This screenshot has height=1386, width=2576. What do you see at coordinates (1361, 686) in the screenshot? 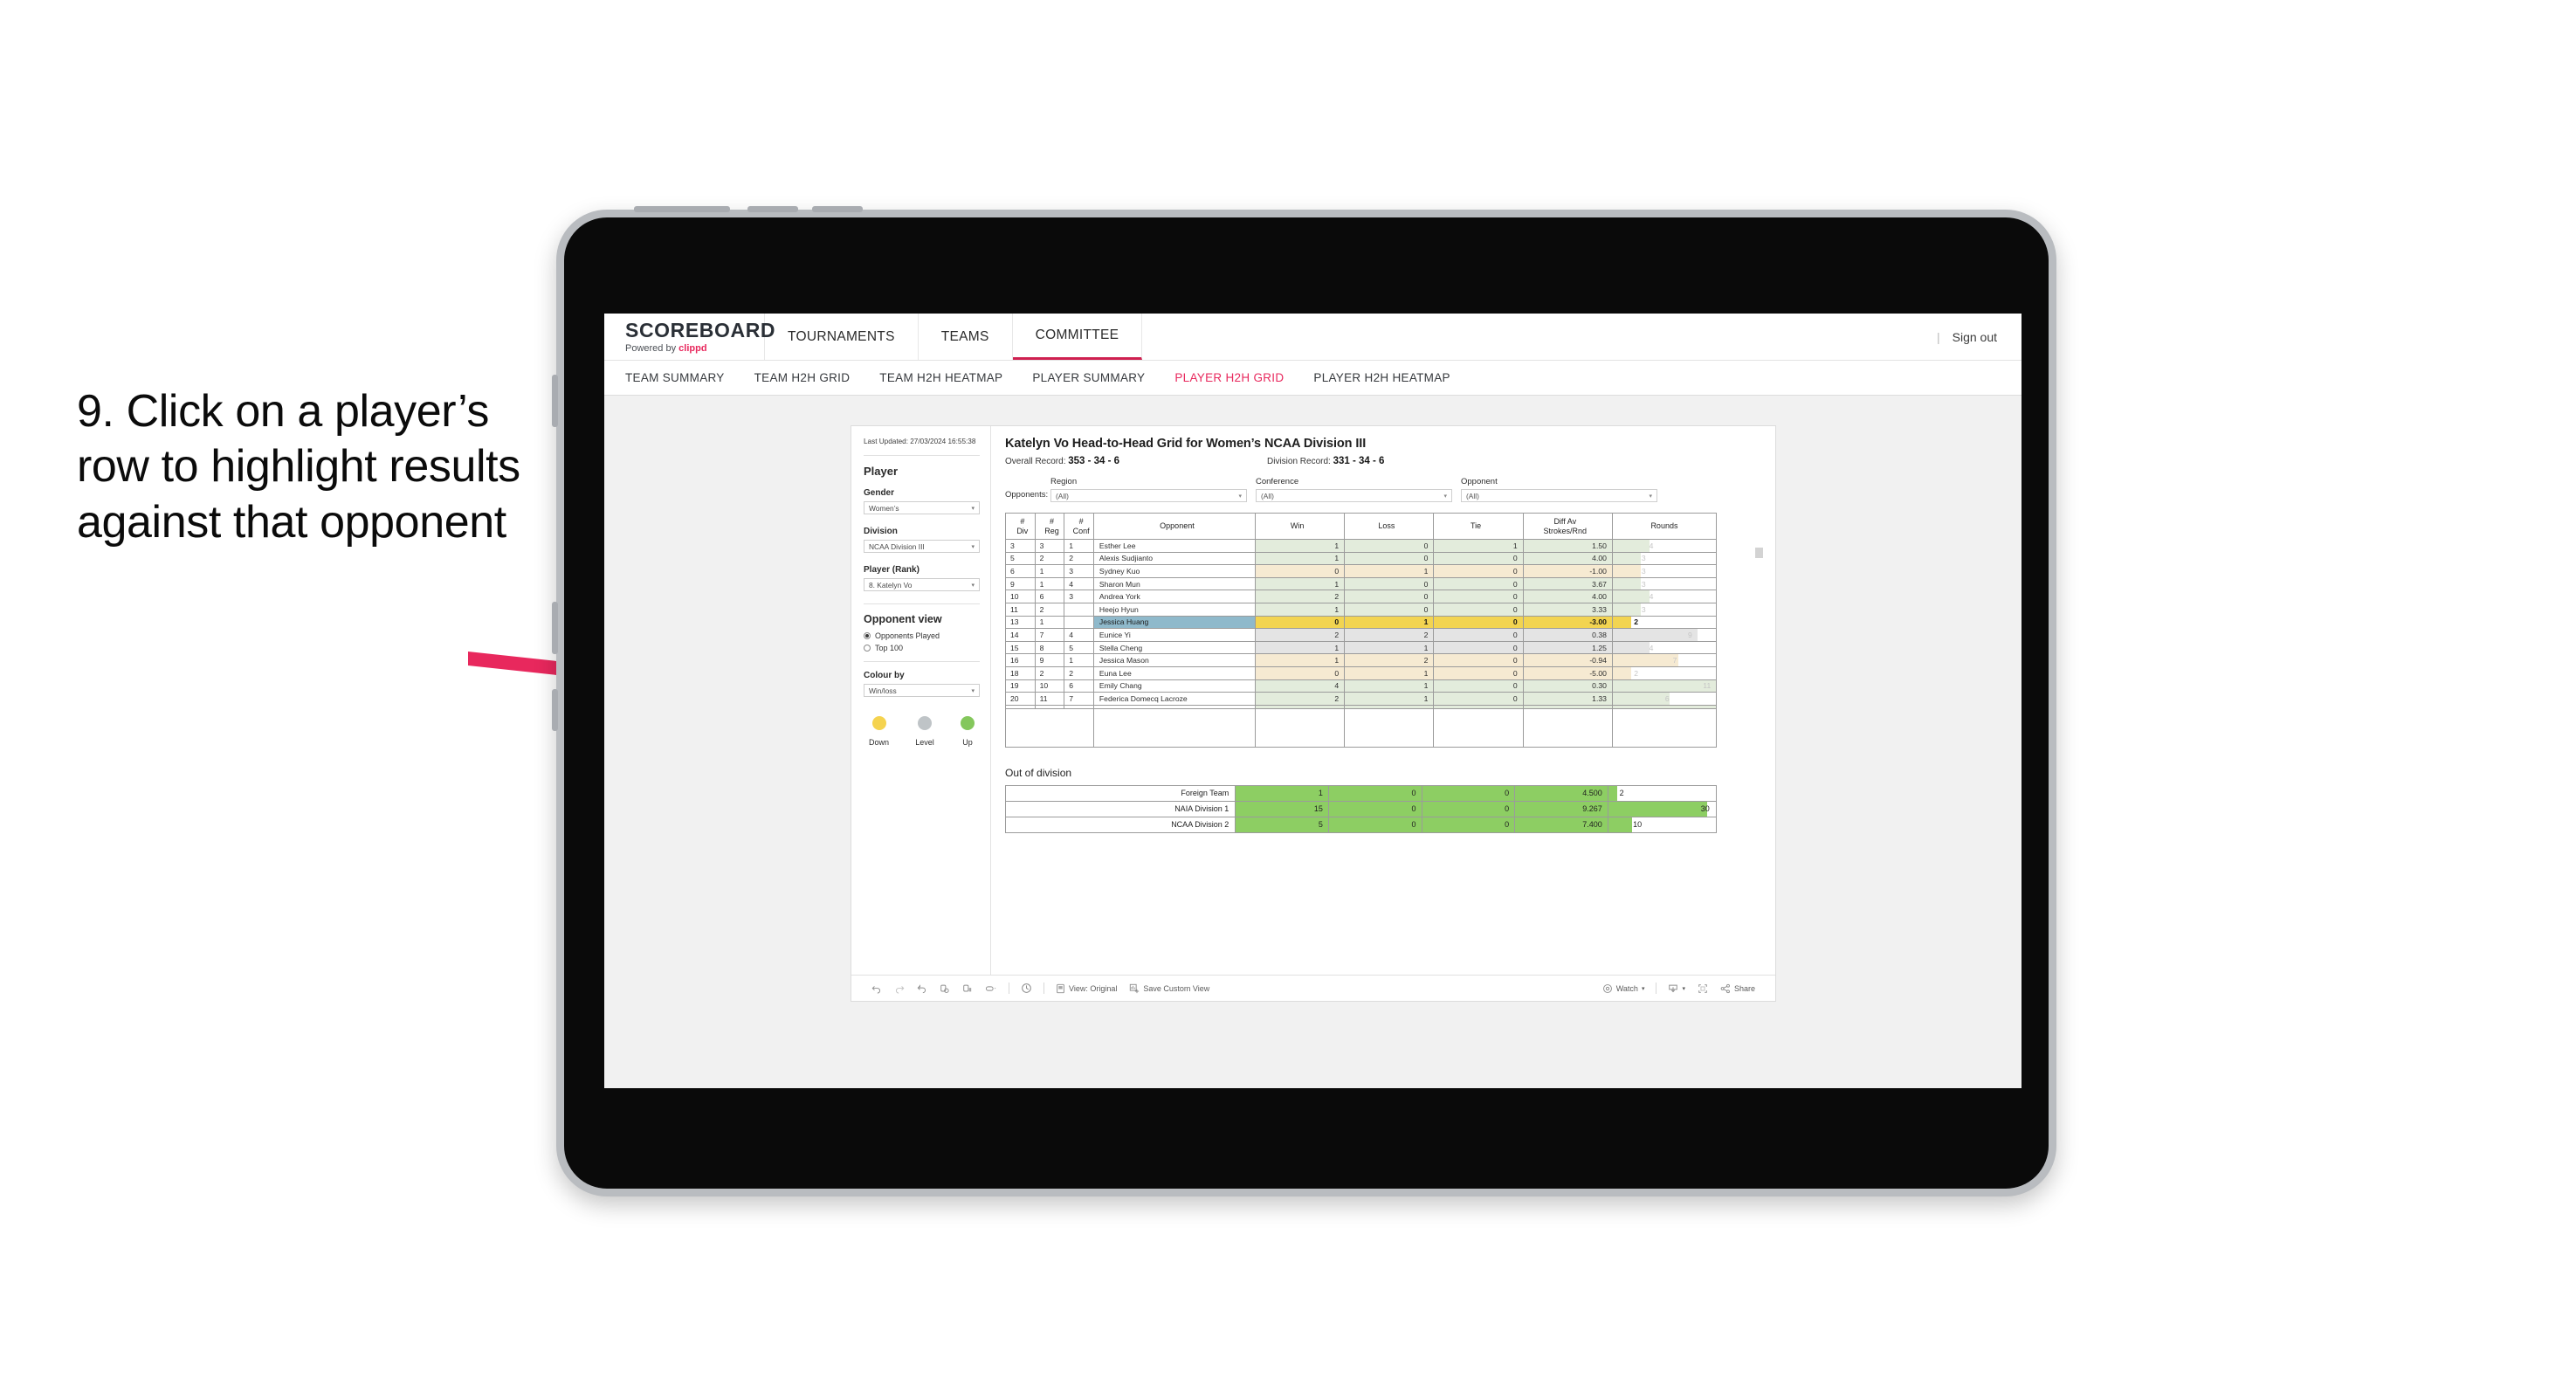
I see `table-row: 19 10 6 Emily Chang 4 1 0 0.30 11` at bounding box center [1361, 686].